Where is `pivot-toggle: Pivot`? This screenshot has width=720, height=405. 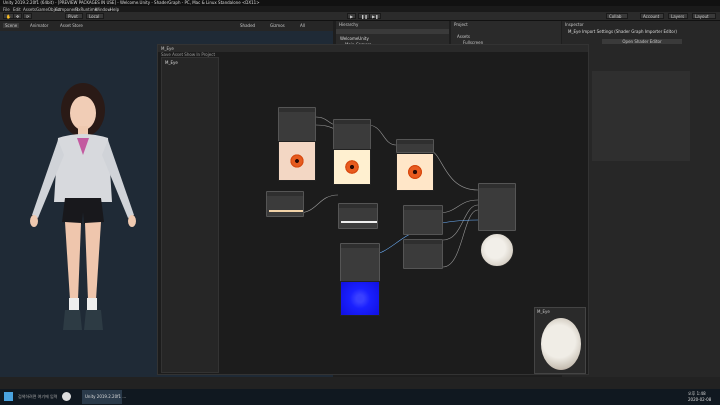 pivot-toggle: Pivot is located at coordinates (74, 16).